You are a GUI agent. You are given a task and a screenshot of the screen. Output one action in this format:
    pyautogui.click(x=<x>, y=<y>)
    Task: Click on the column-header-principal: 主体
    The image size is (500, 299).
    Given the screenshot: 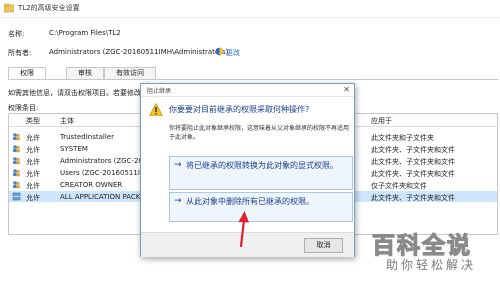 What is the action you would take?
    pyautogui.click(x=67, y=121)
    